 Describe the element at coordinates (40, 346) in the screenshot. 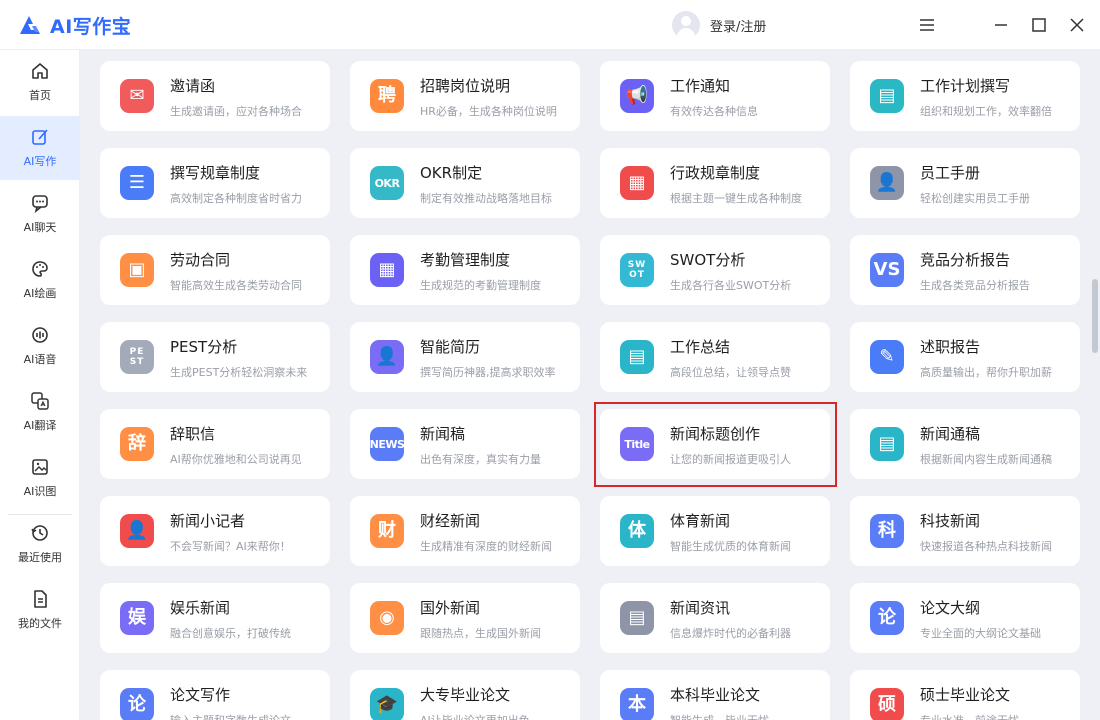

I see `nav-item-ai-voice: AI语音` at that location.